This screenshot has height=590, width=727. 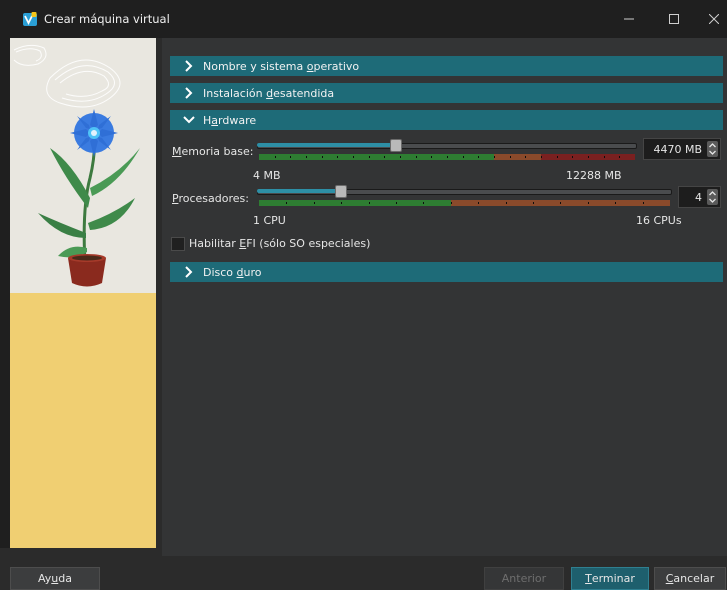 What do you see at coordinates (269, 220) in the screenshot?
I see `processors-min-label: 1 CPU` at bounding box center [269, 220].